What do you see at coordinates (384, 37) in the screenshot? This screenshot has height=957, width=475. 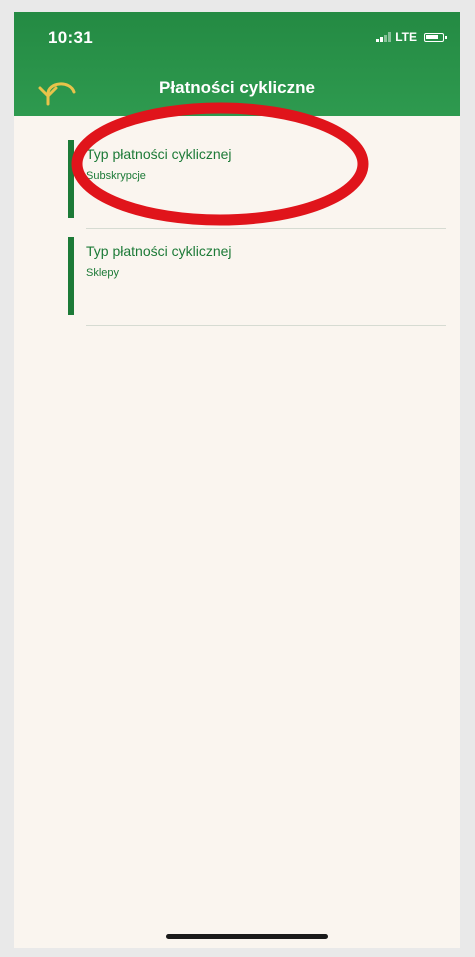 I see `signal-icon` at bounding box center [384, 37].